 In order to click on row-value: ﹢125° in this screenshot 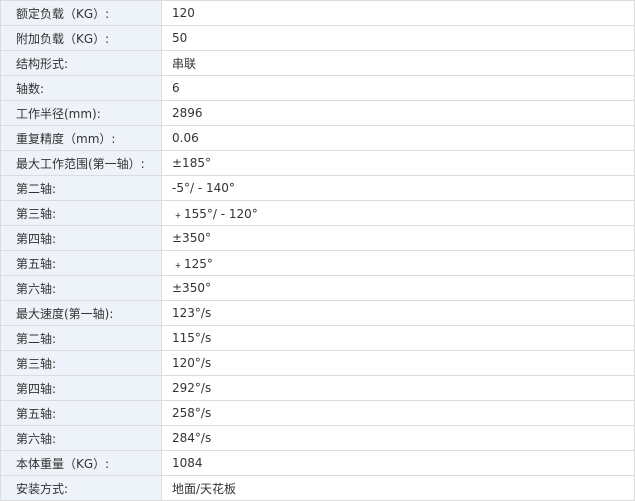, I will do `click(398, 263)`.